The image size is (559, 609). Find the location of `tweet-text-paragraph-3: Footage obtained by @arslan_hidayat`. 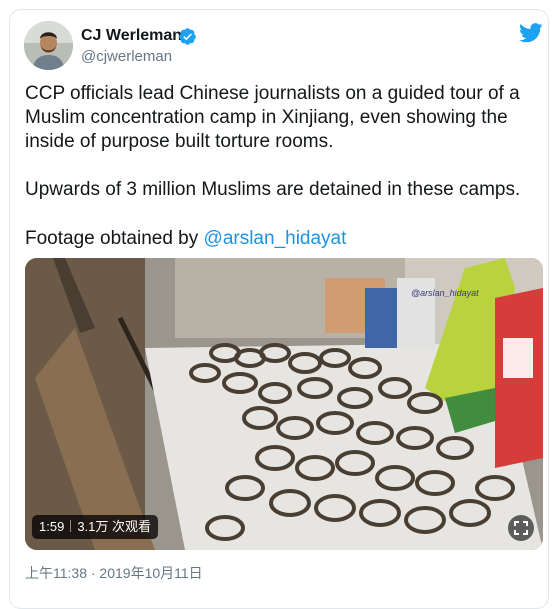

tweet-text-paragraph-3: Footage obtained by @arslan_hidayat is located at coordinates (282, 239).